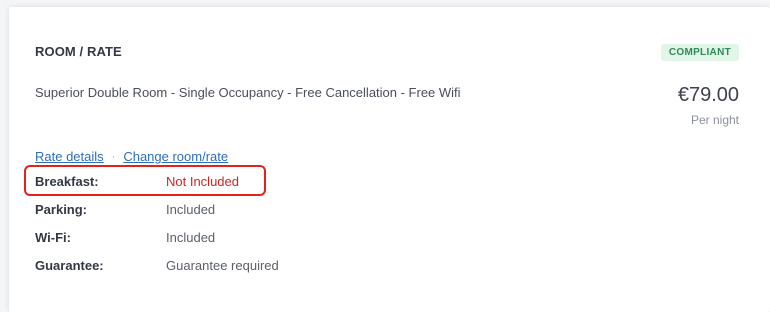 The width and height of the screenshot is (770, 312). Describe the element at coordinates (202, 181) in the screenshot. I see `amenity-value: Not Included` at that location.